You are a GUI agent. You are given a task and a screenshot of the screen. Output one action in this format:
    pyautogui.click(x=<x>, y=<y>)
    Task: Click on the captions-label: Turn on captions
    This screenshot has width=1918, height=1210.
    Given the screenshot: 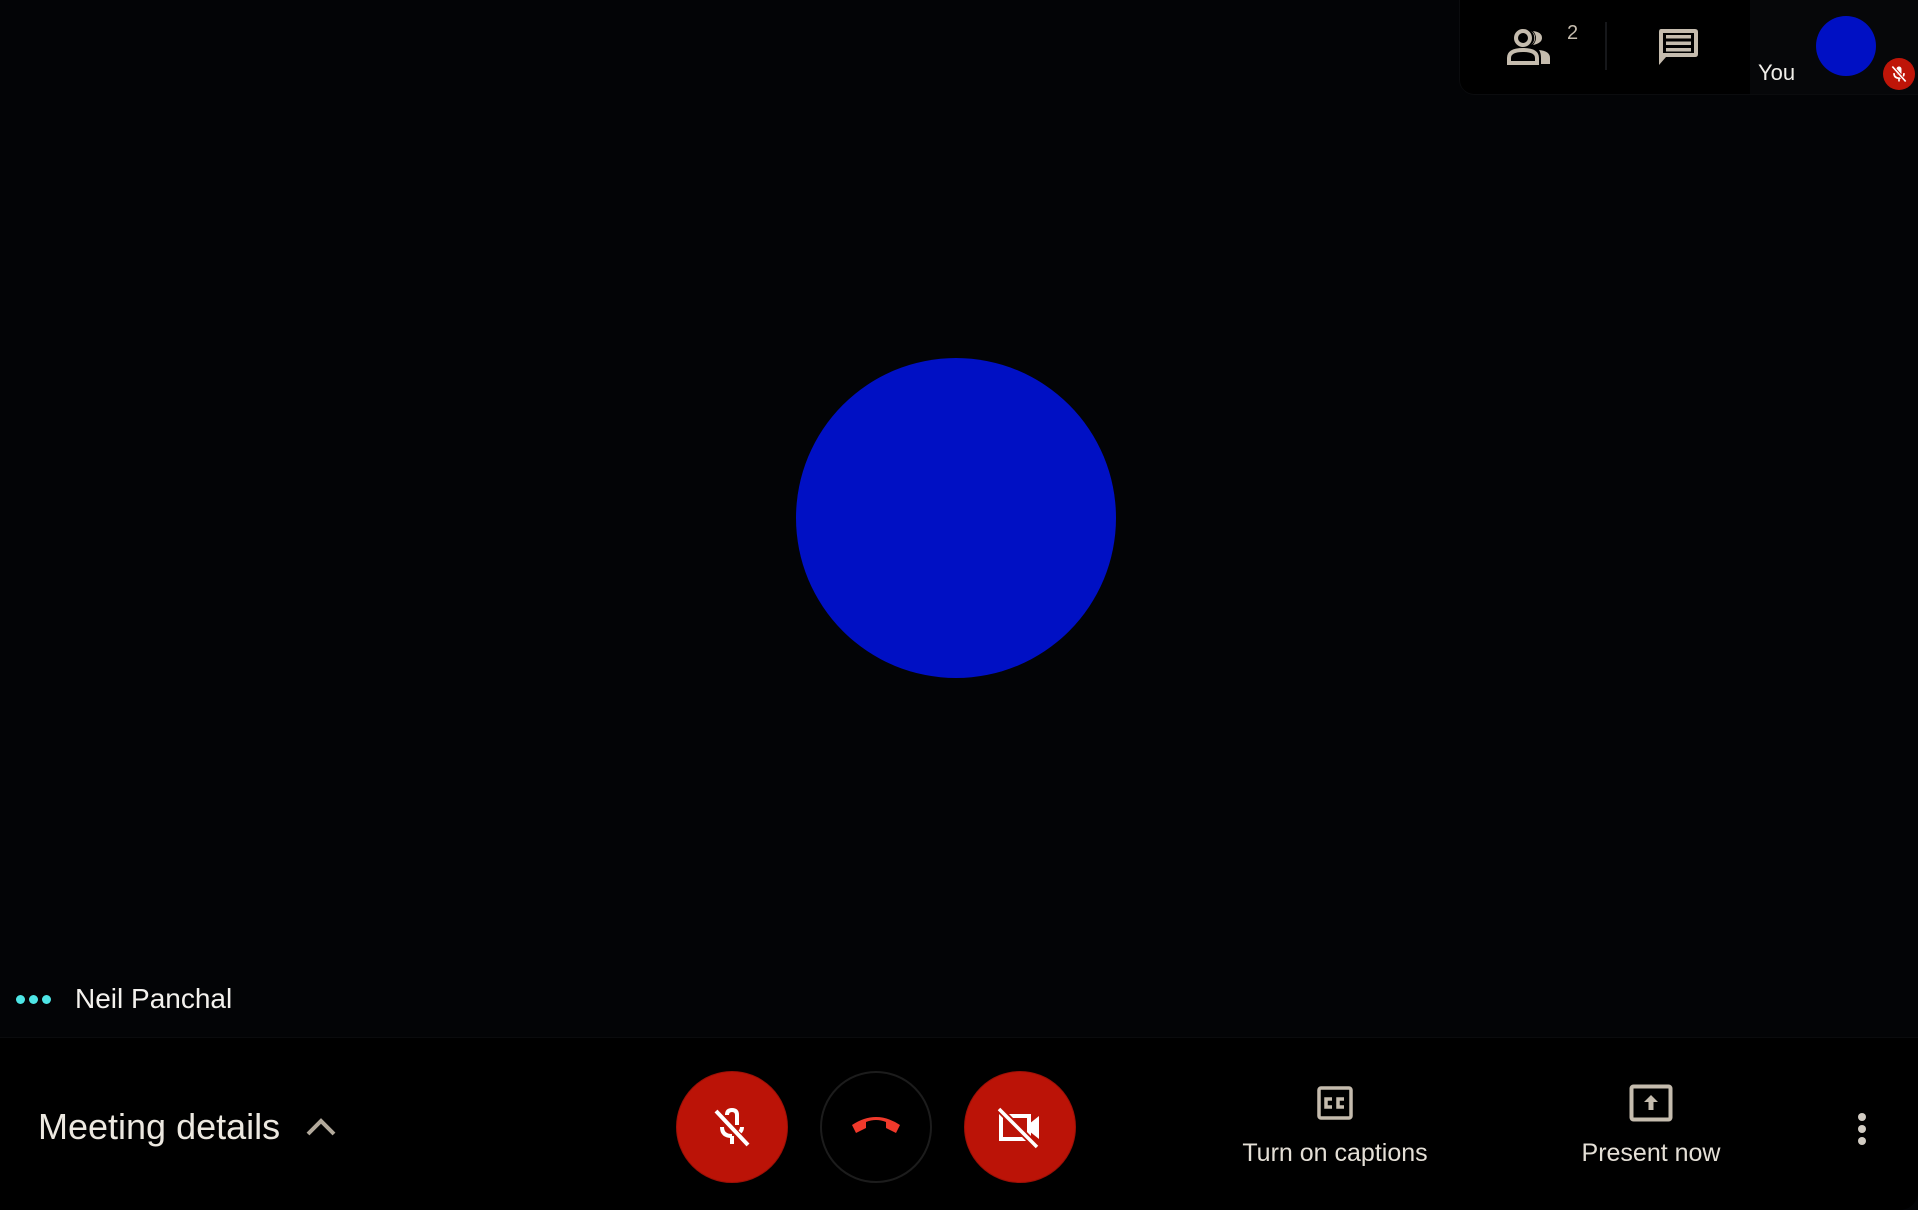 What is the action you would take?
    pyautogui.click(x=1335, y=1153)
    